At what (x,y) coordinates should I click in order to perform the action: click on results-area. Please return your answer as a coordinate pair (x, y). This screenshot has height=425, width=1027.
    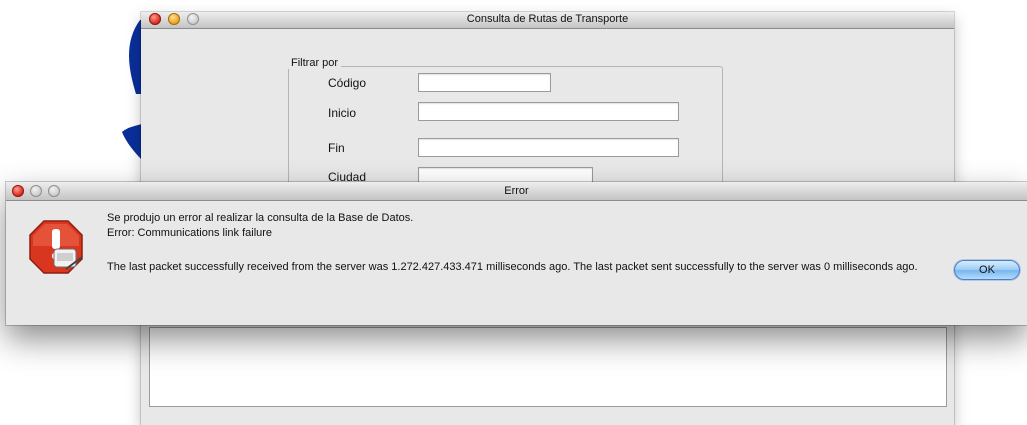
    Looking at the image, I should click on (548, 367).